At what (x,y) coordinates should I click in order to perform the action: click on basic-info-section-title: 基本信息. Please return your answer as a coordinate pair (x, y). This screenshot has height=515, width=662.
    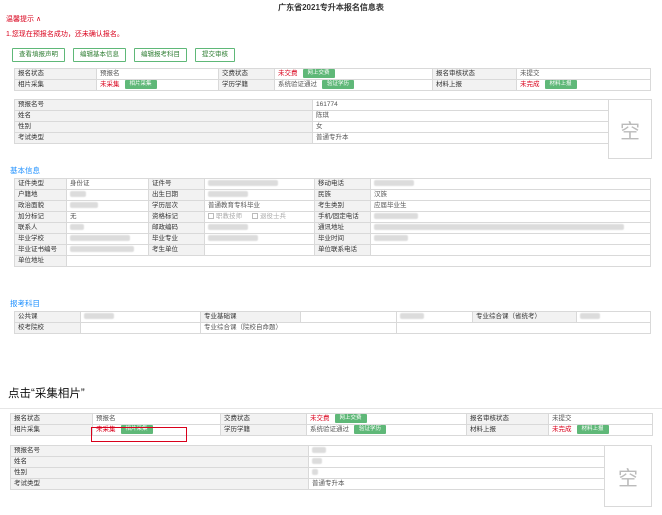
    Looking at the image, I should click on (25, 170).